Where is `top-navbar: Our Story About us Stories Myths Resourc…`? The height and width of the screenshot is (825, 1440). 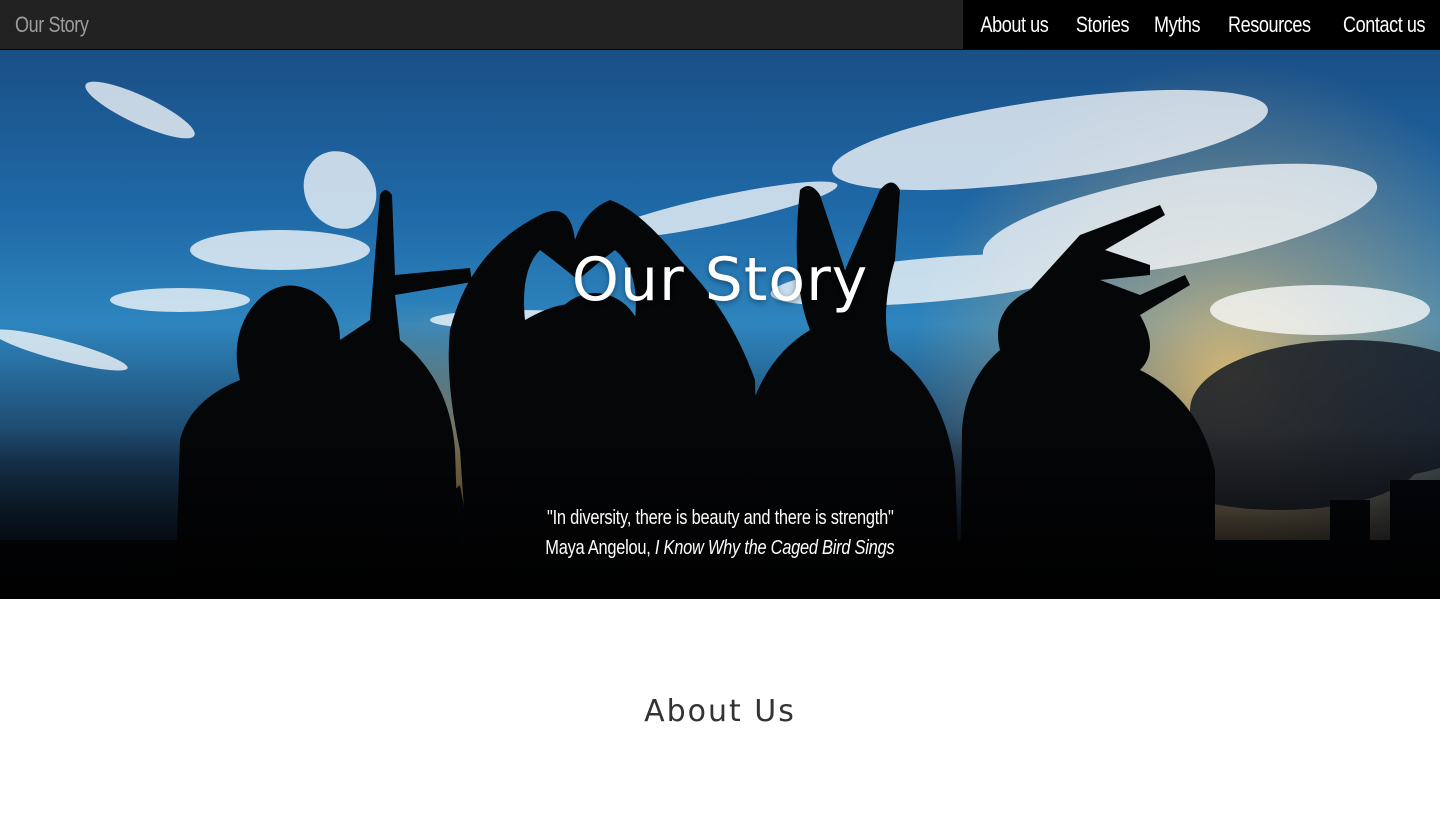 top-navbar: Our Story About us Stories Myths Resourc… is located at coordinates (720, 25).